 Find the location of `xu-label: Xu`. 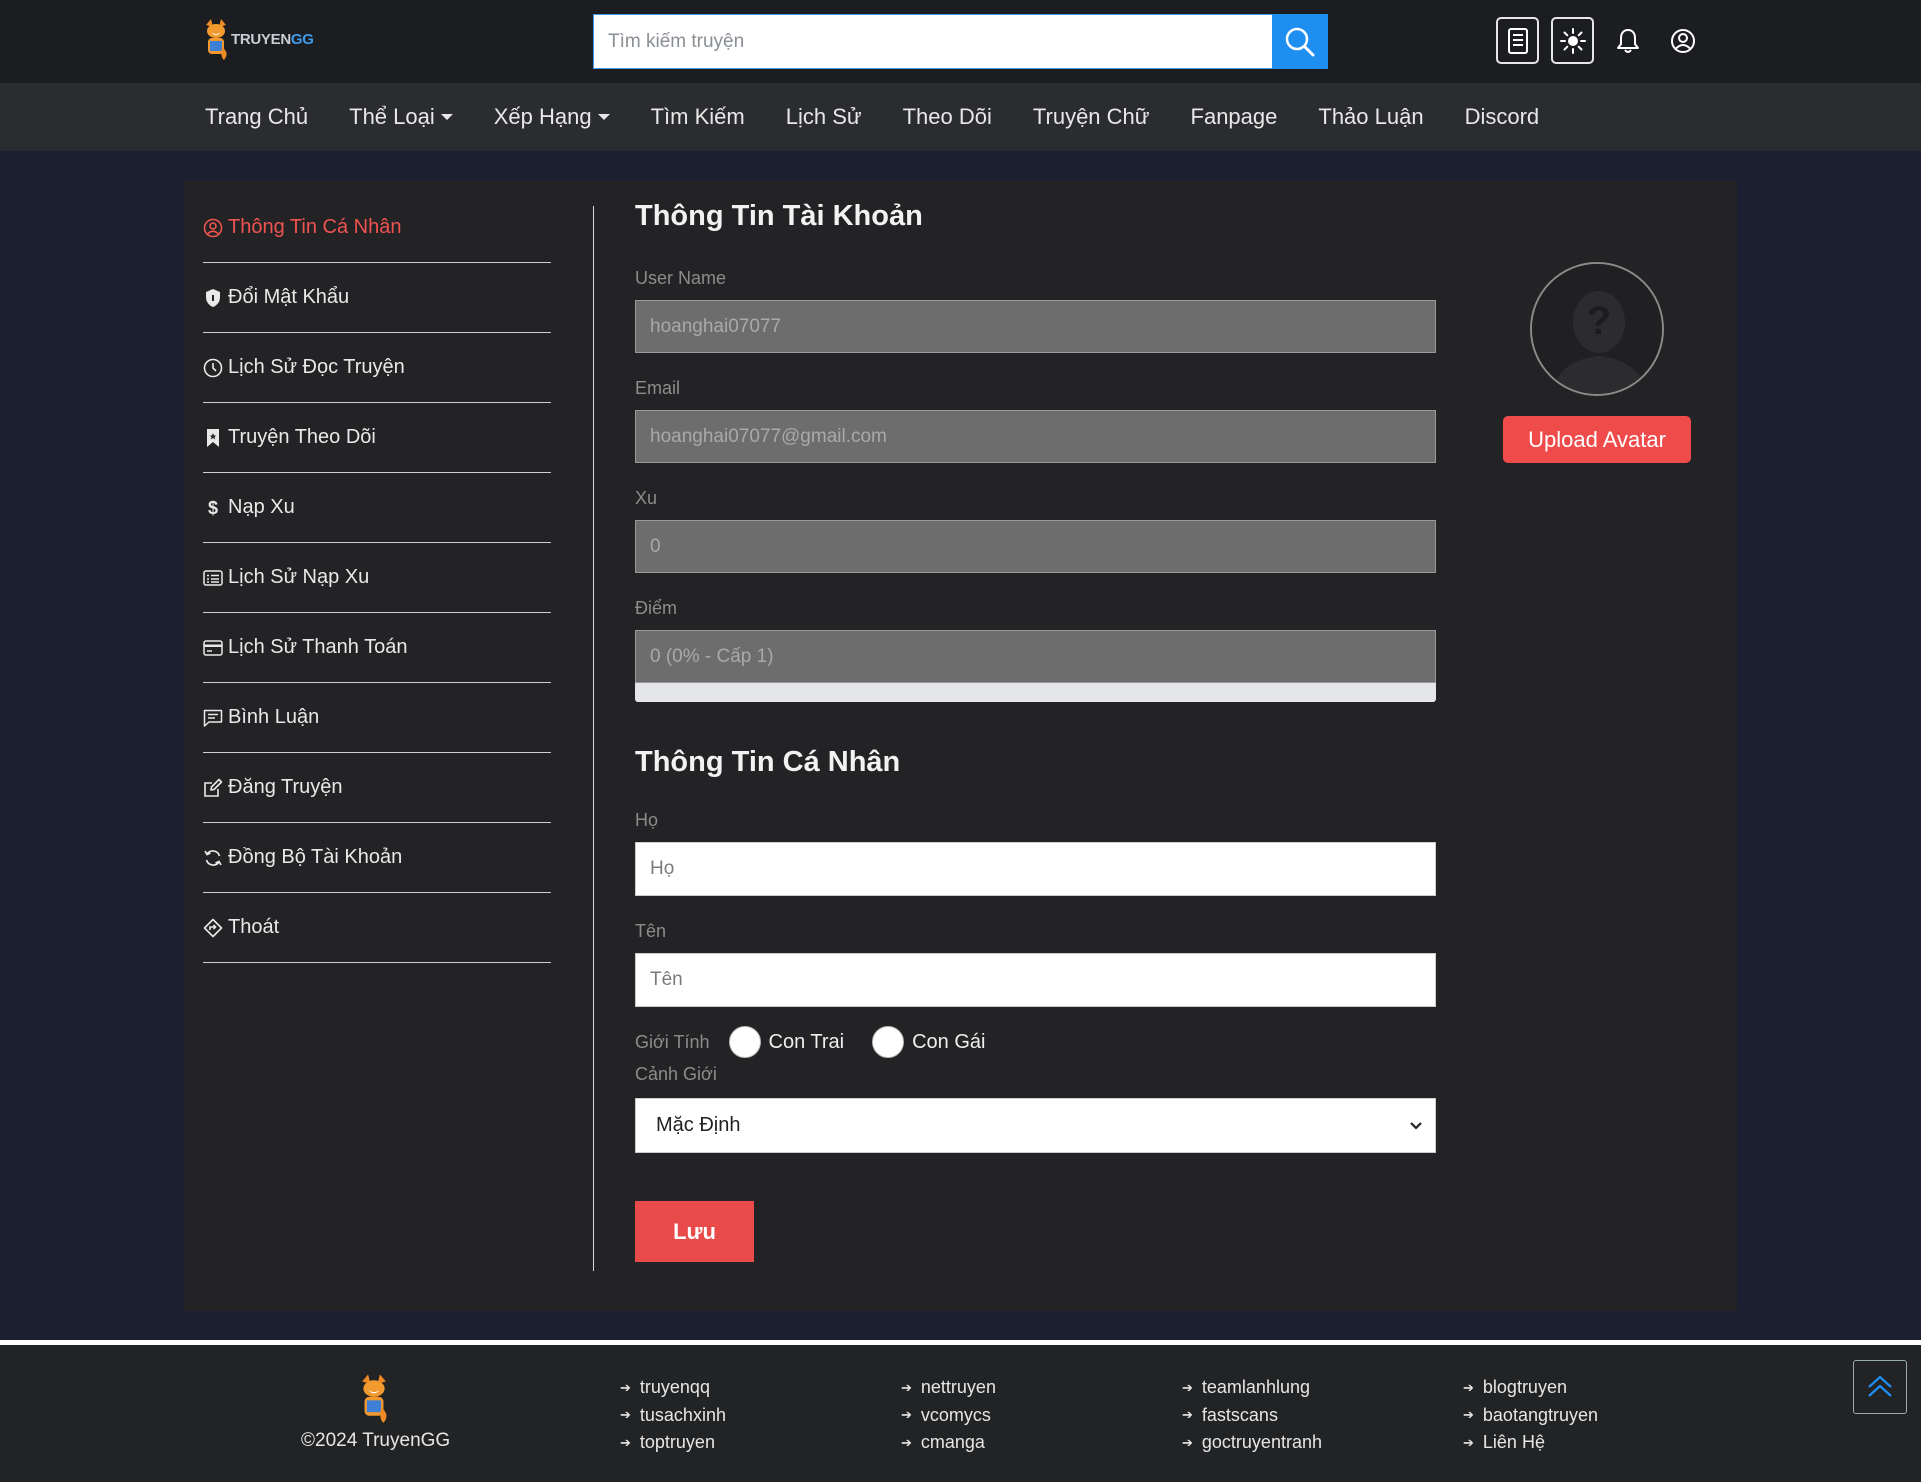

xu-label: Xu is located at coordinates (646, 498).